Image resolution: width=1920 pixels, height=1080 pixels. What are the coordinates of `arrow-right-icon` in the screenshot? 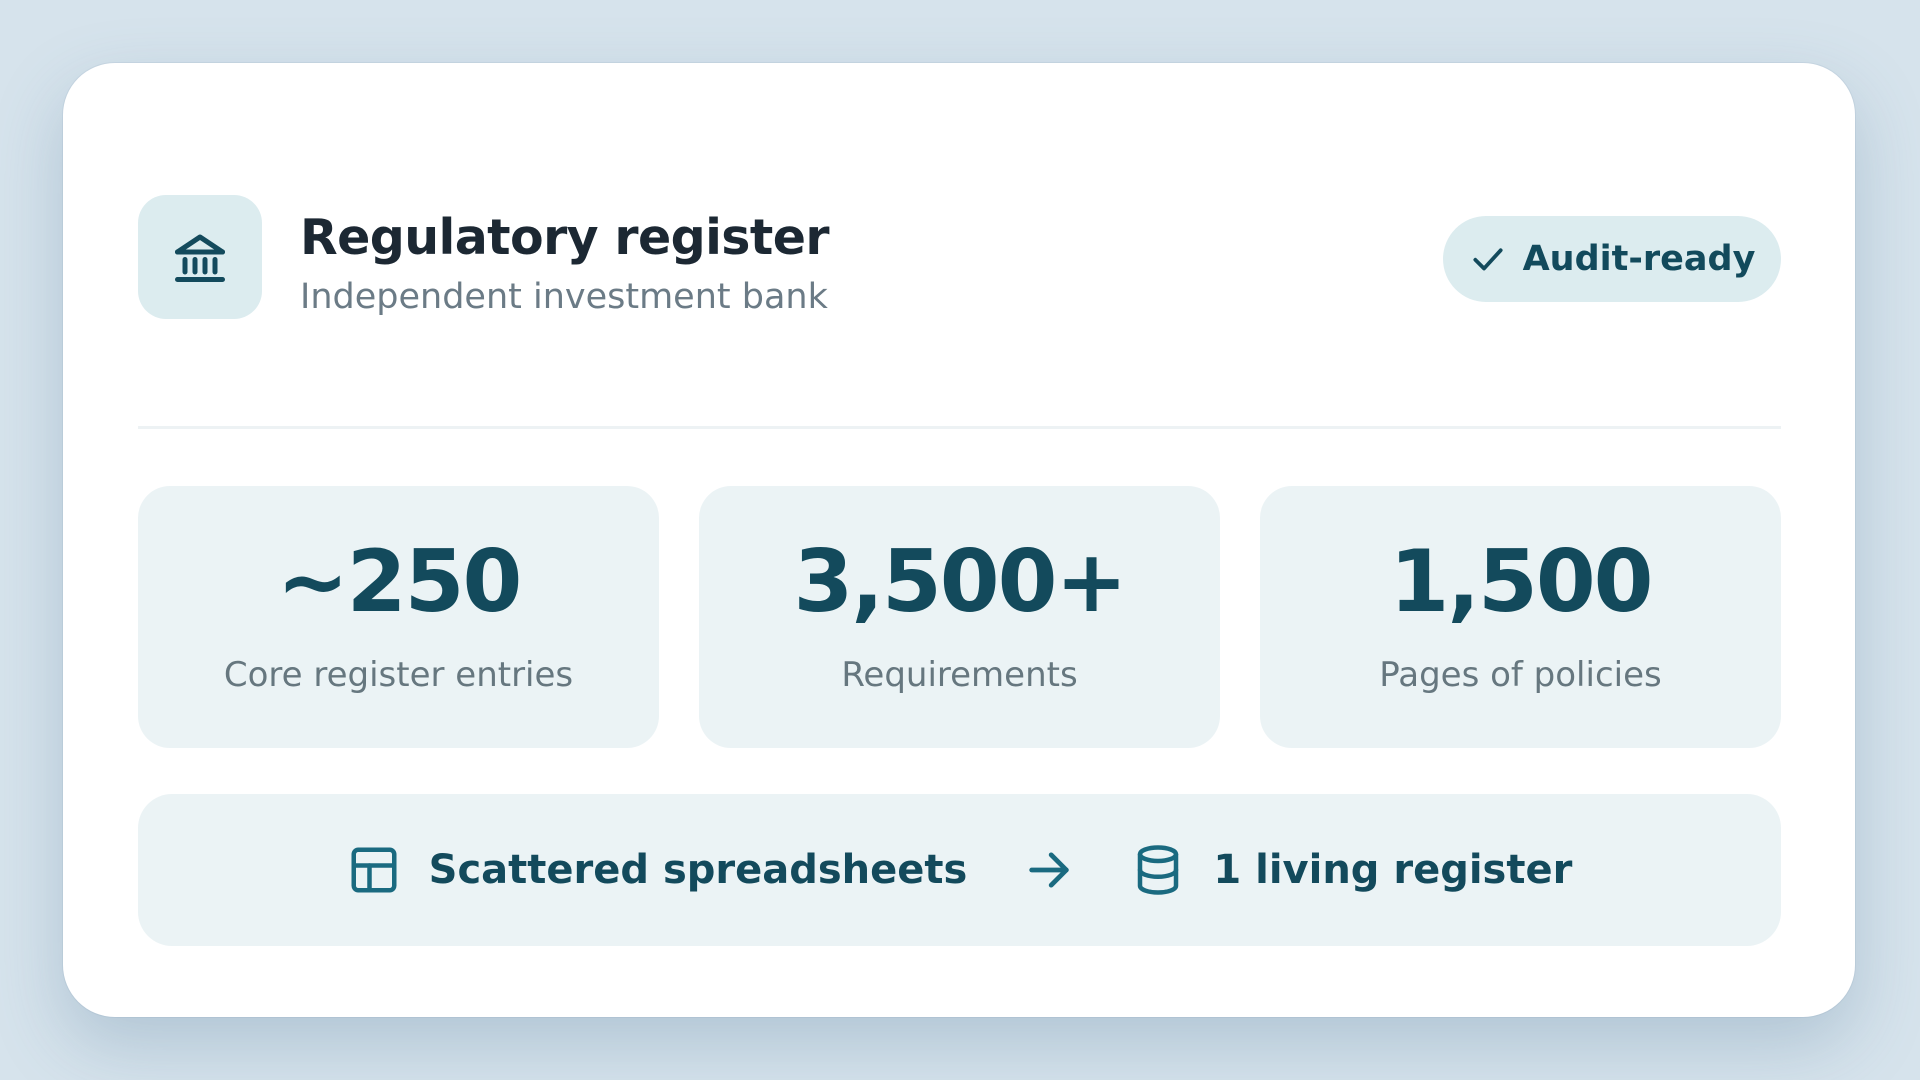 It's located at (1049, 870).